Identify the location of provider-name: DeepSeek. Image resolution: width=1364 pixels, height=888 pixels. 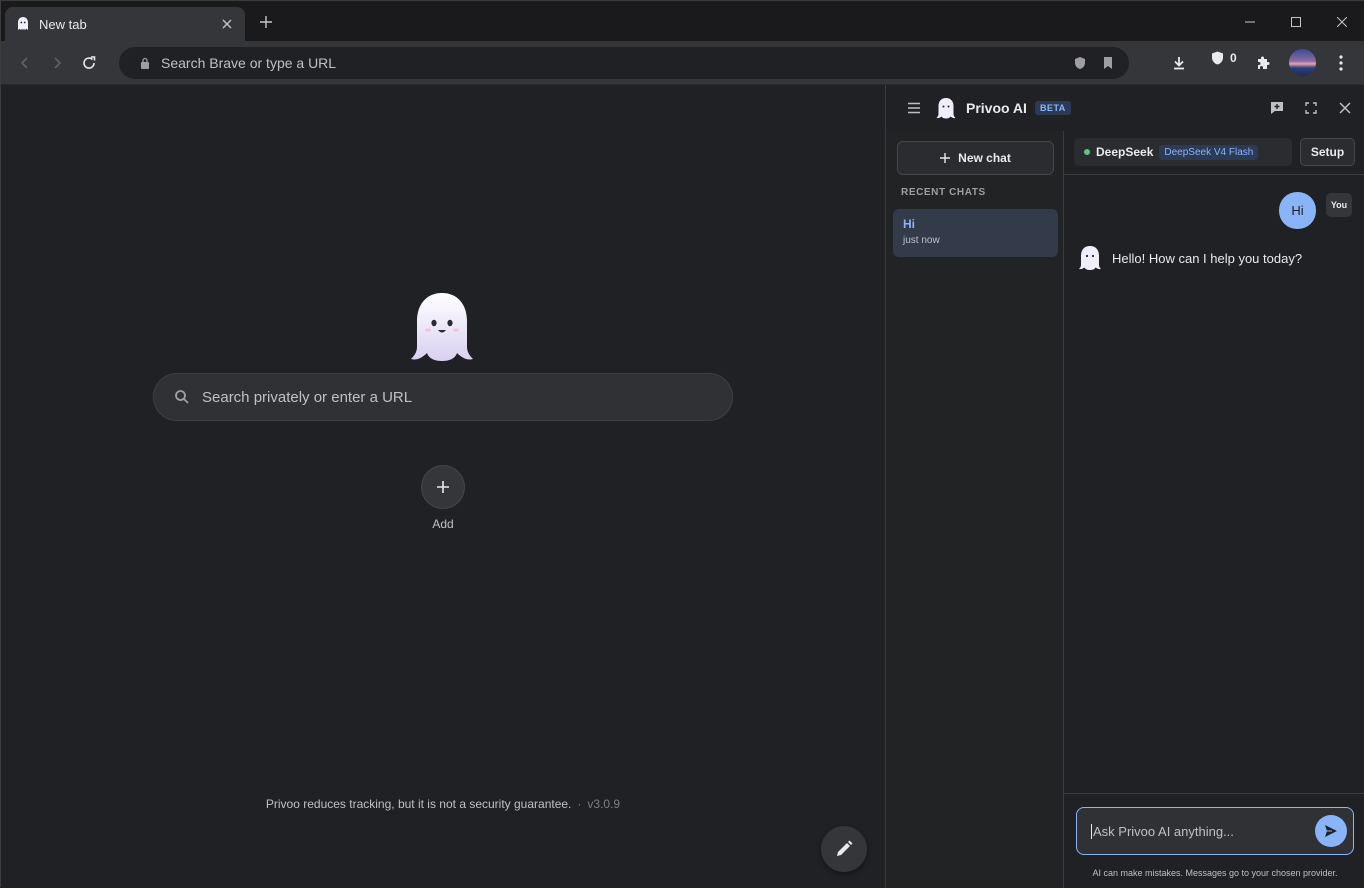
(1125, 152).